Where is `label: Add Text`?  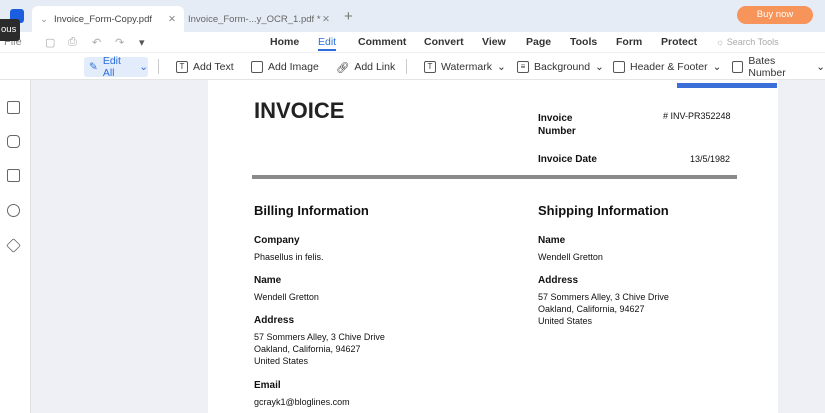
label: Add Text is located at coordinates (213, 67).